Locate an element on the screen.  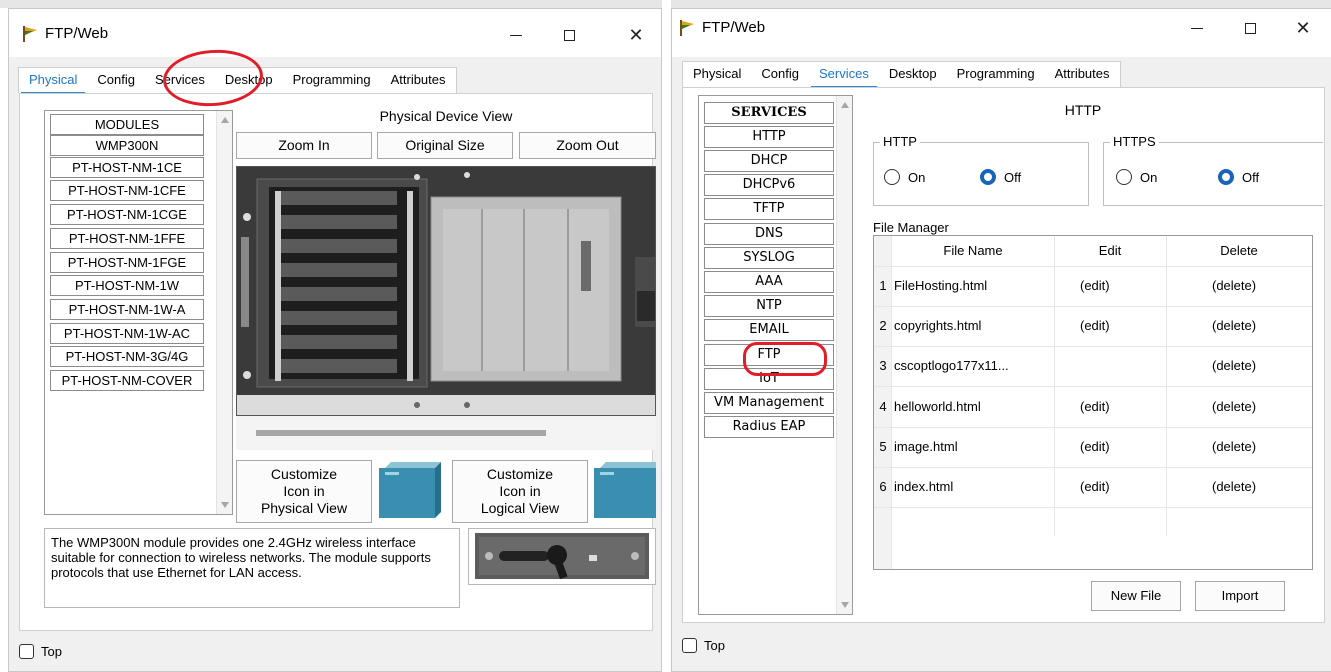
list-item: PT-HOST-NM-1FGE is located at coordinates (127, 262).